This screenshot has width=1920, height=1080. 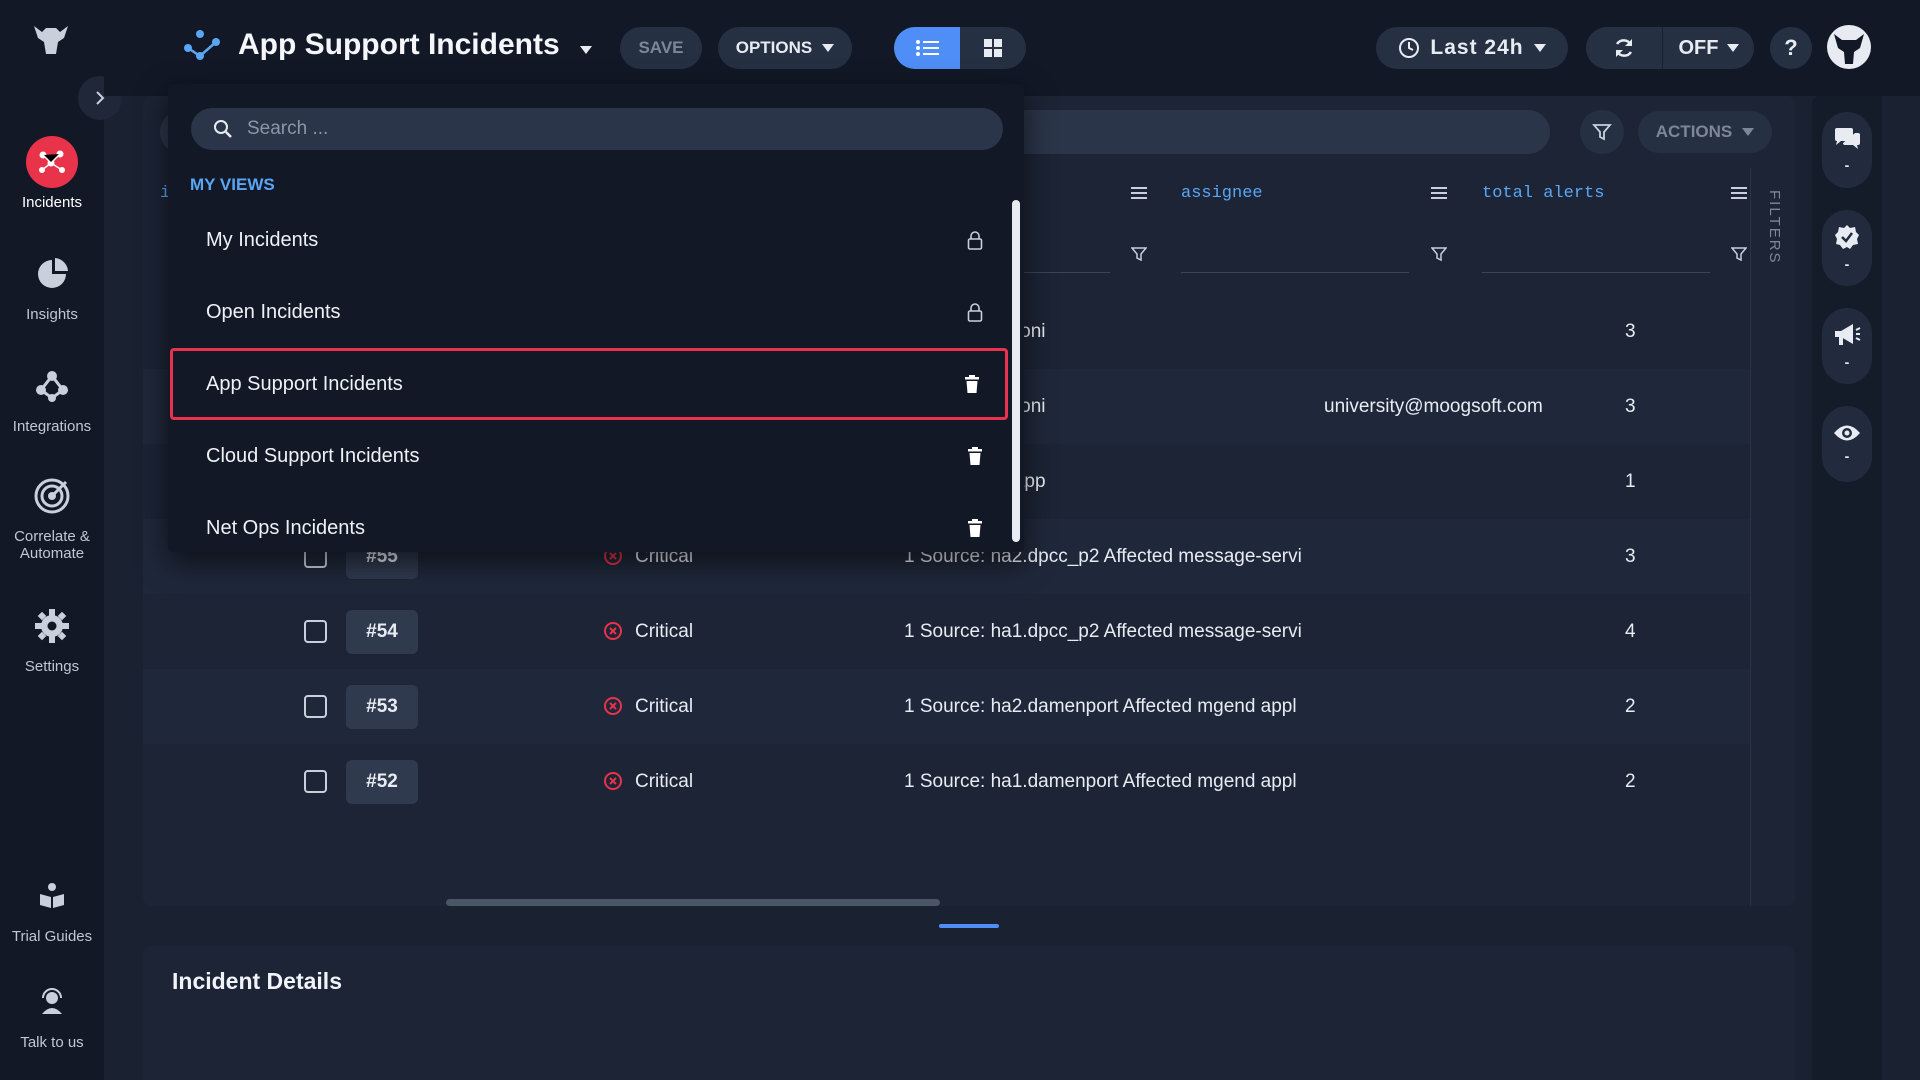 I want to click on nav-item-correlate-automate: Correlate & Automate, so click(x=52, y=516).